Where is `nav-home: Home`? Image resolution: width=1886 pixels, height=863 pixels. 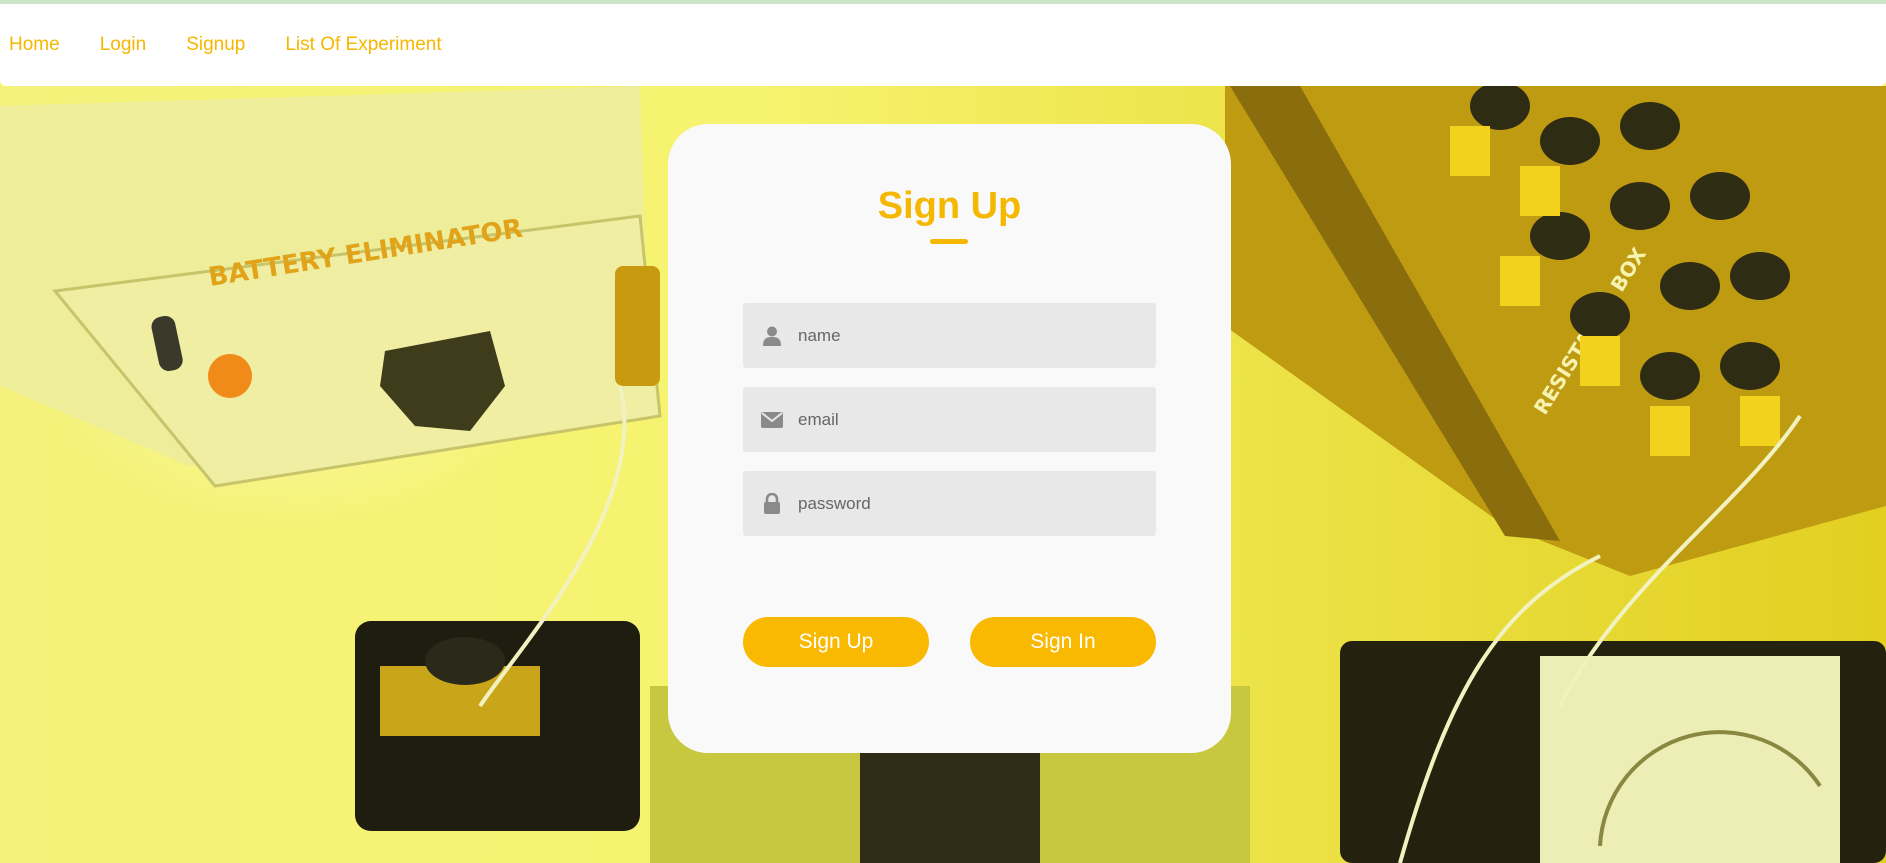 nav-home: Home is located at coordinates (34, 45).